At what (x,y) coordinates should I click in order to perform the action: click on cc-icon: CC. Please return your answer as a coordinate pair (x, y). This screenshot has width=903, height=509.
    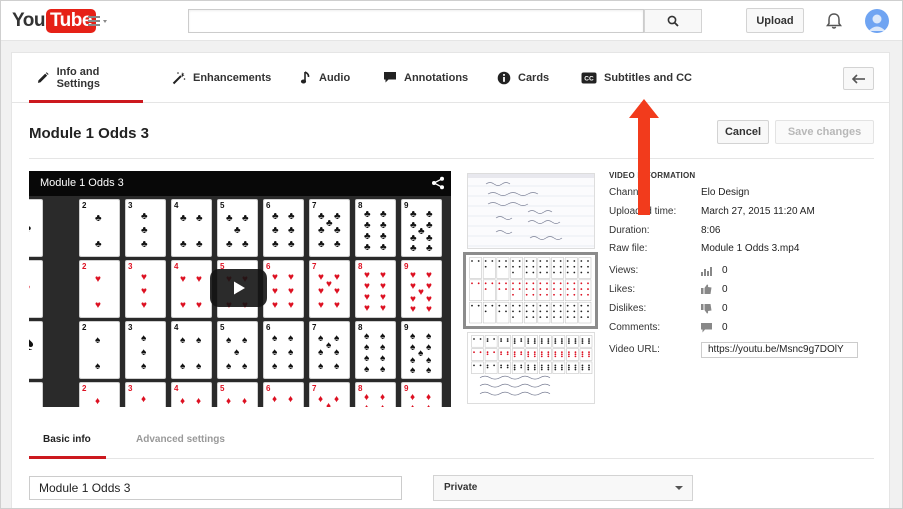
    Looking at the image, I should click on (589, 77).